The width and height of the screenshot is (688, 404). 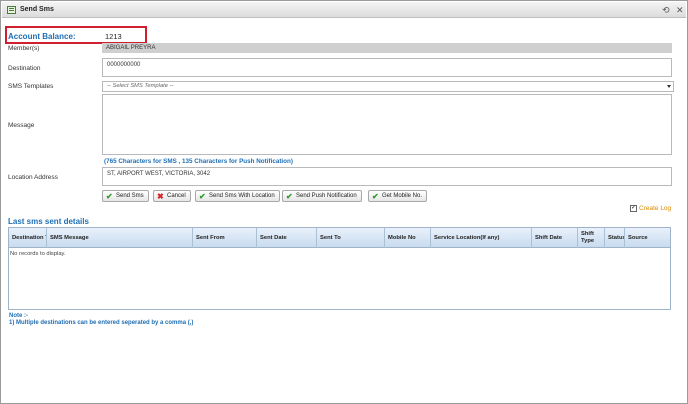 I want to click on close-icon: ✕, so click(x=680, y=10).